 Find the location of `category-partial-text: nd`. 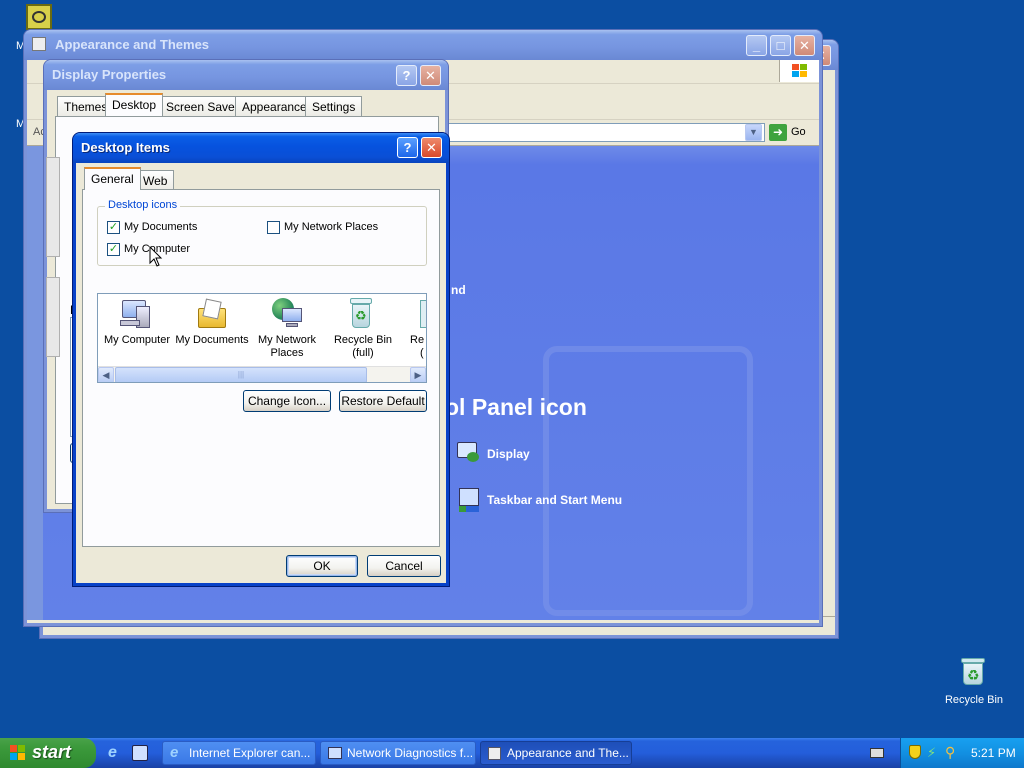

category-partial-text: nd is located at coordinates (458, 290).